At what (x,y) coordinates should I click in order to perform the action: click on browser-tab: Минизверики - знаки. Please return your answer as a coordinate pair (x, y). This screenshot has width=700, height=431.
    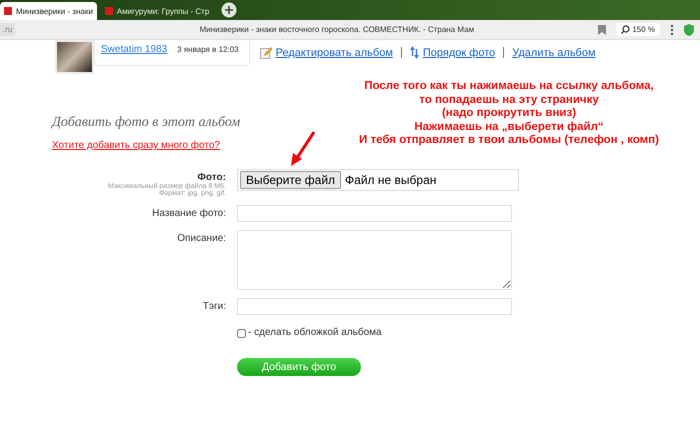
    Looking at the image, I should click on (48, 11).